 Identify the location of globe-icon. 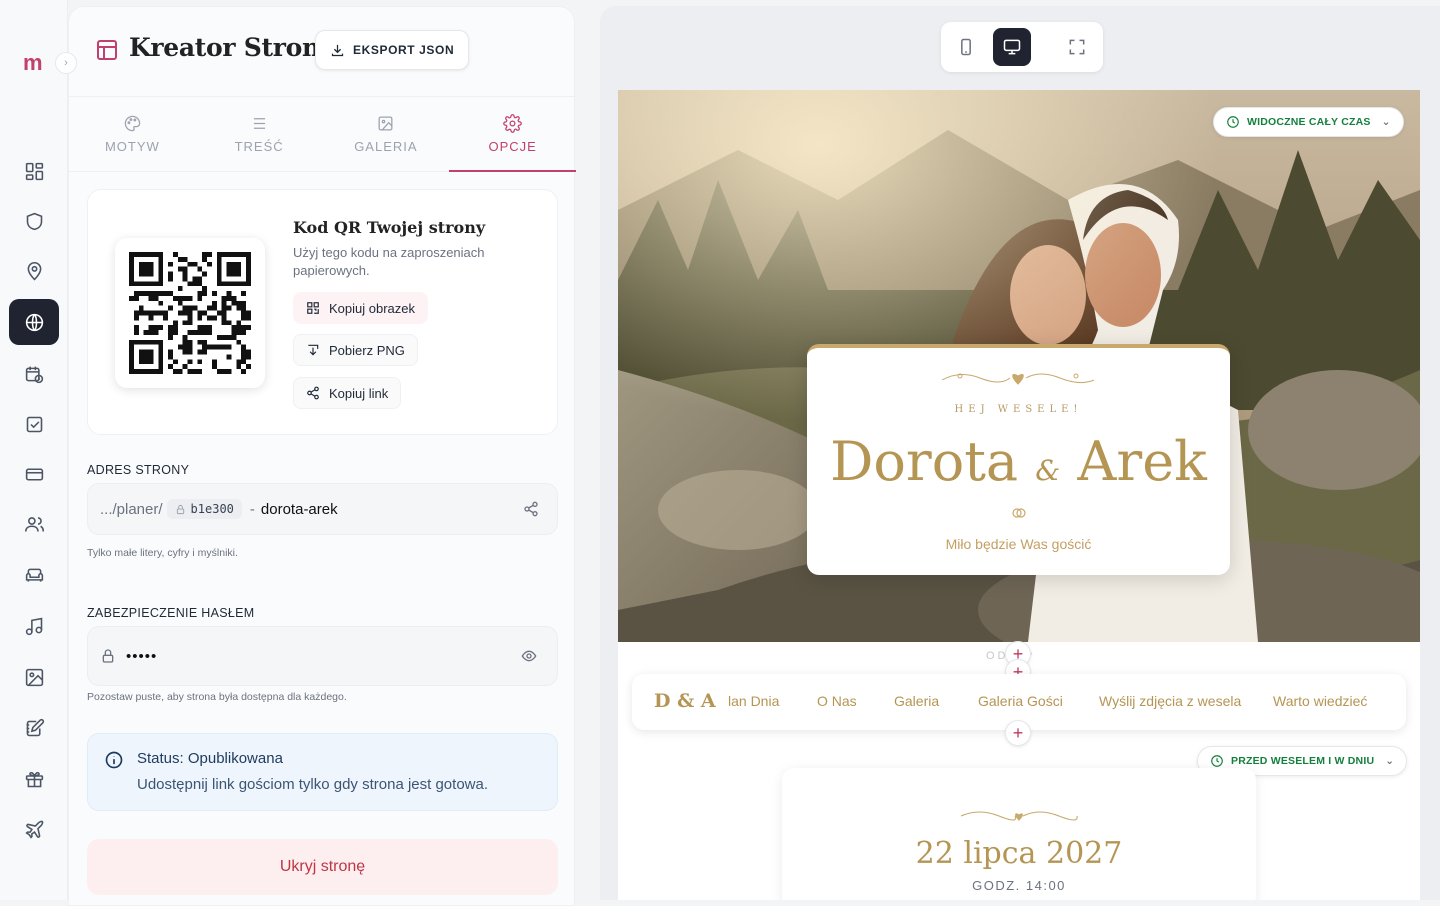
(34, 322).